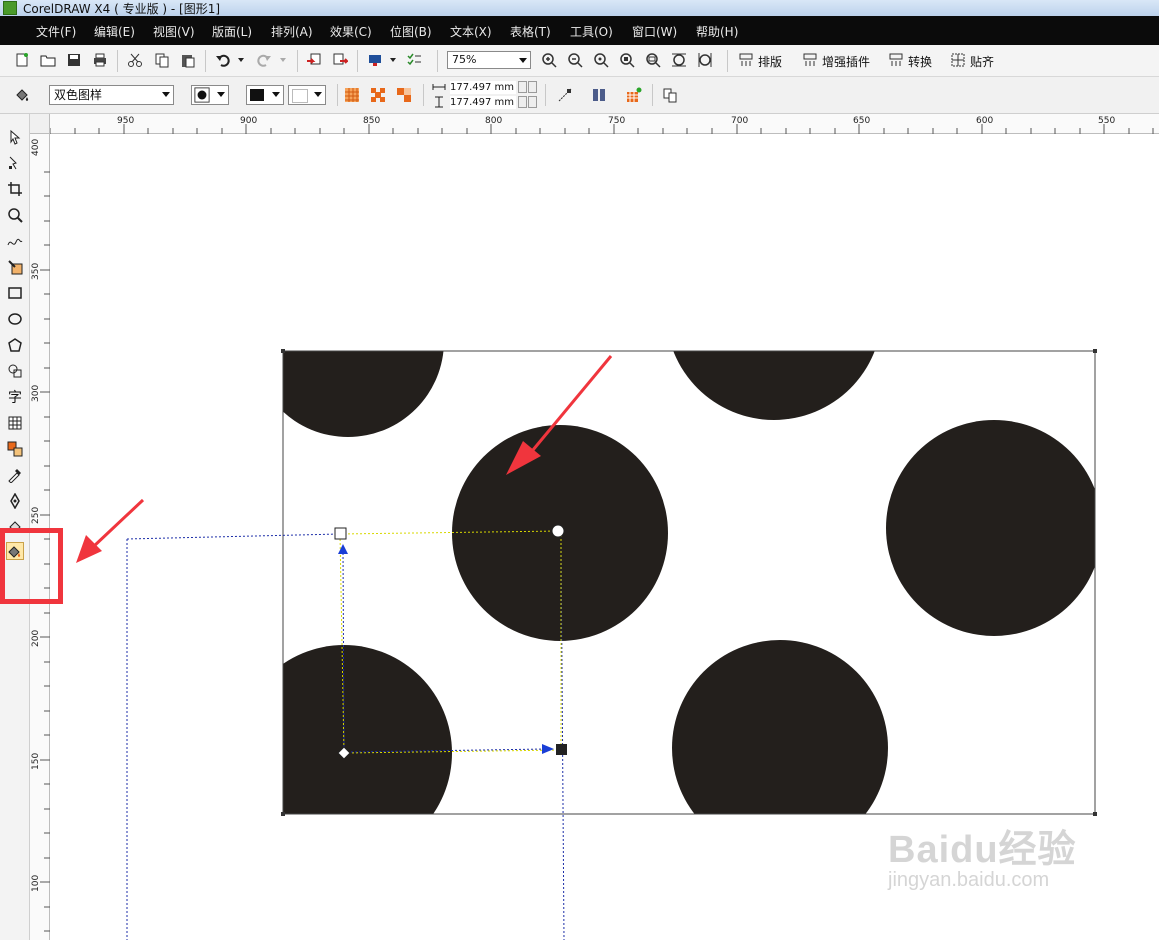 This screenshot has height=940, width=1159. Describe the element at coordinates (653, 60) in the screenshot. I see `zoom-to-page-button` at that location.